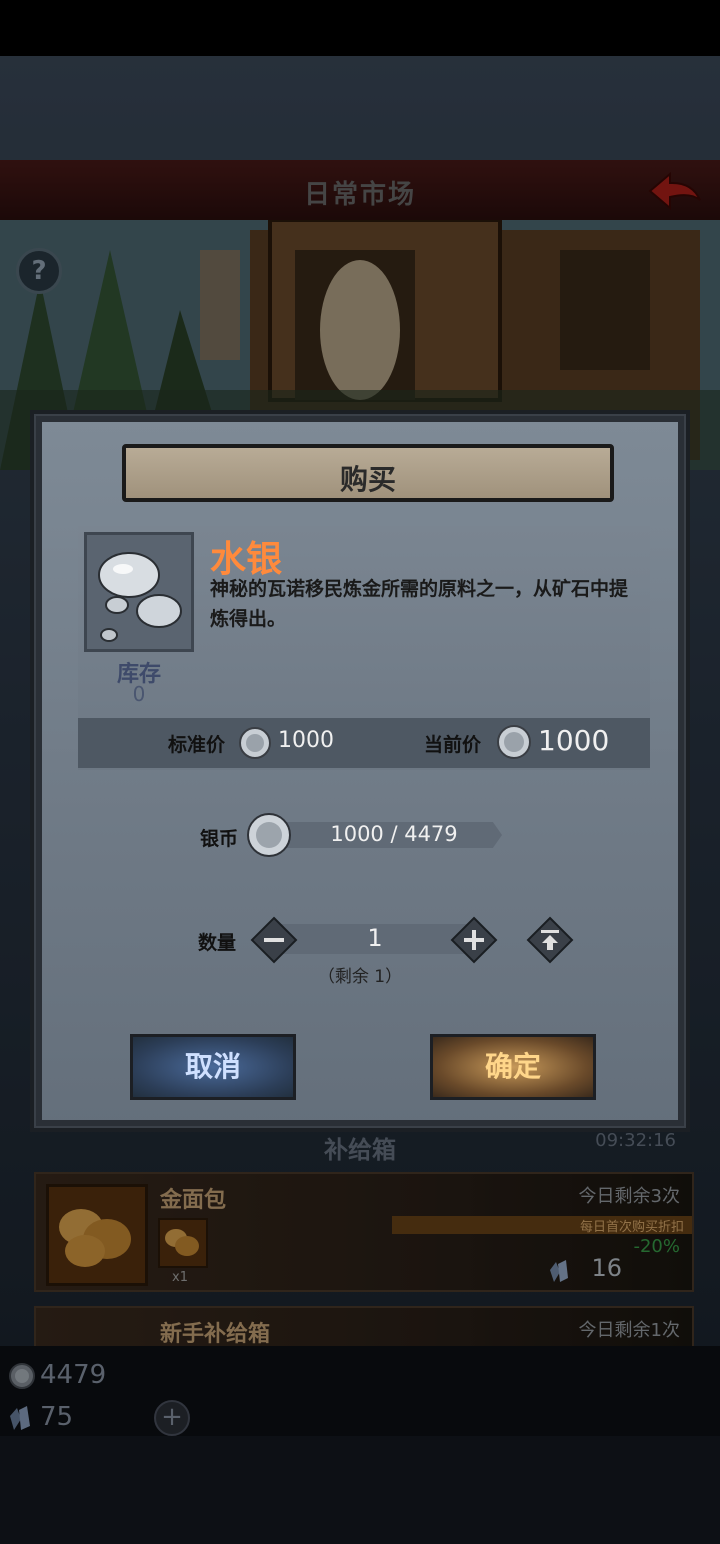 The height and width of the screenshot is (1544, 720). I want to click on dialog-title: 购买, so click(367, 479).